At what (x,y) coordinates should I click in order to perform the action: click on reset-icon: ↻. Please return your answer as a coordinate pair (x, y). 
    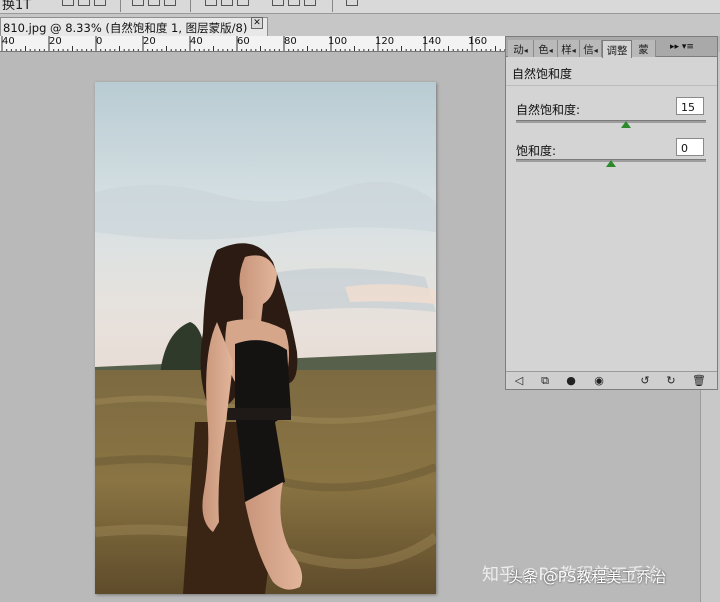
    Looking at the image, I should click on (671, 381).